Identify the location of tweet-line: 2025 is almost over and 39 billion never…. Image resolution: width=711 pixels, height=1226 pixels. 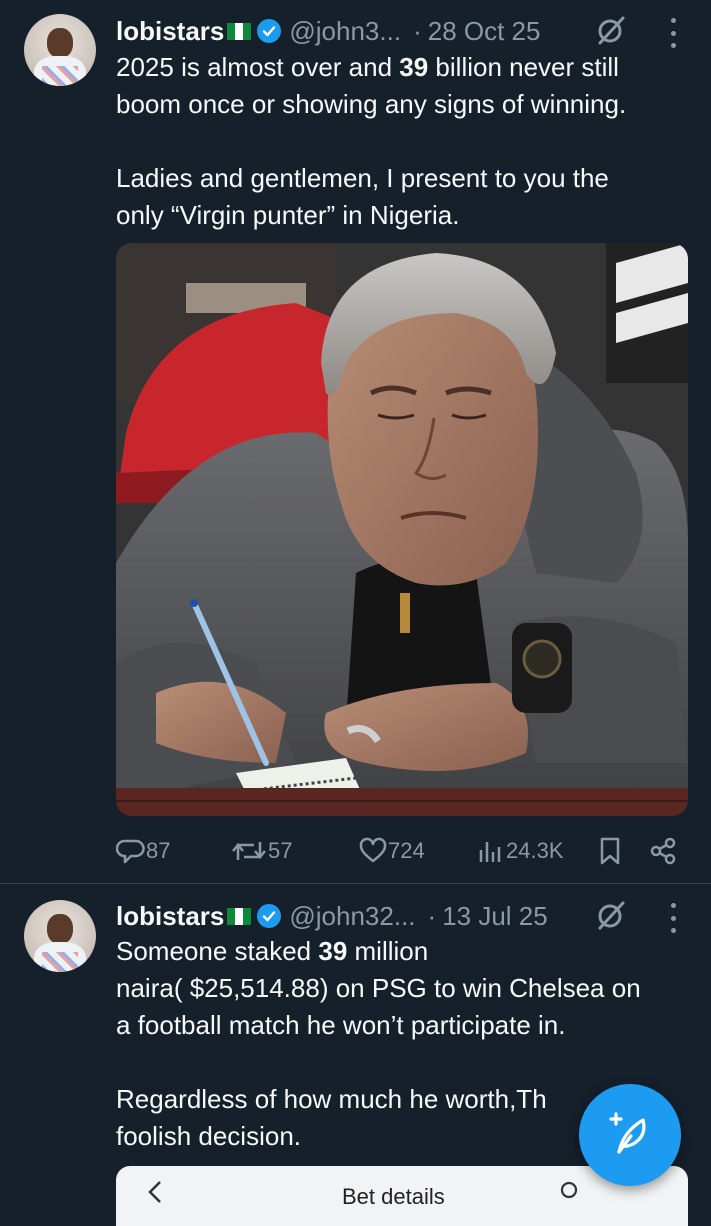
(367, 67).